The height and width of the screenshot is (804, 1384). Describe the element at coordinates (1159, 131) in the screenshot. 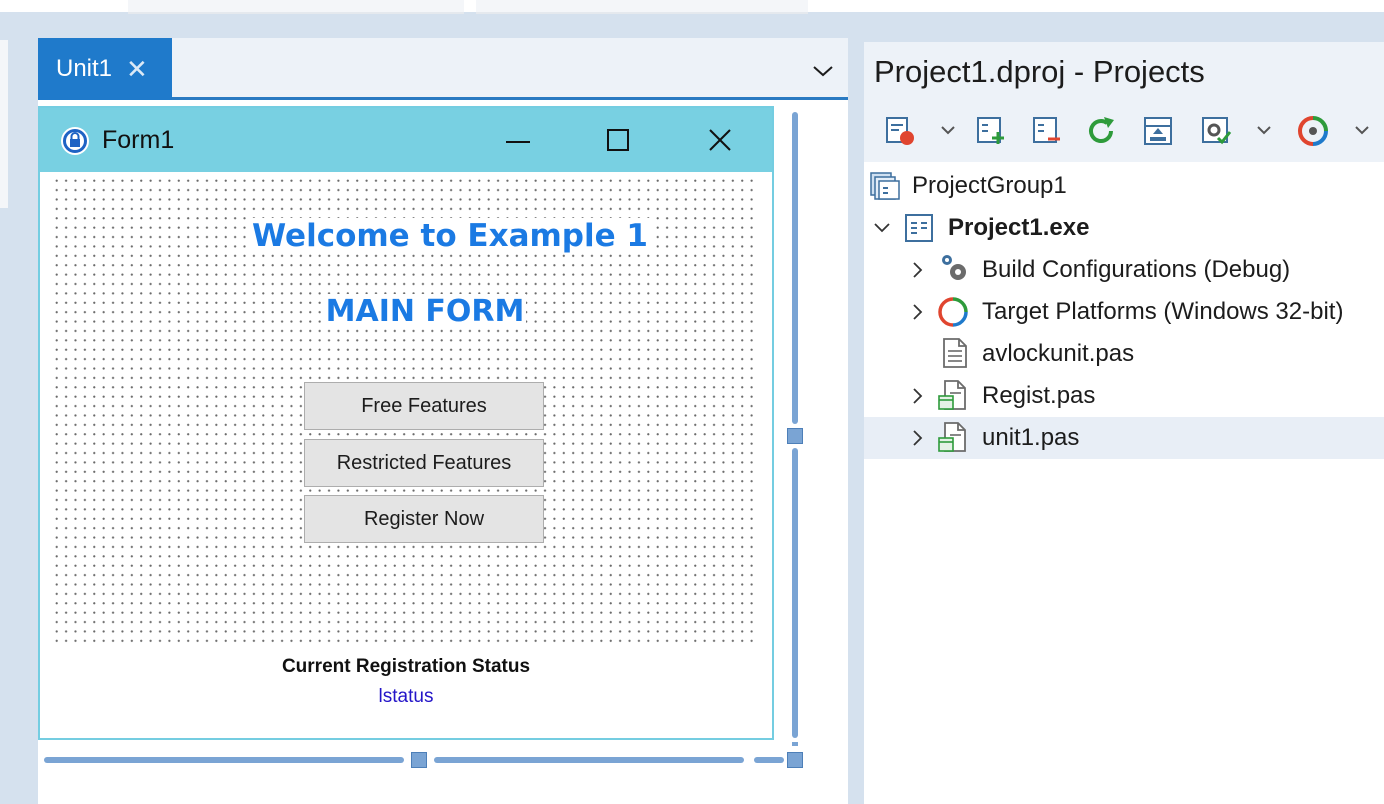

I see `sync-icon` at that location.